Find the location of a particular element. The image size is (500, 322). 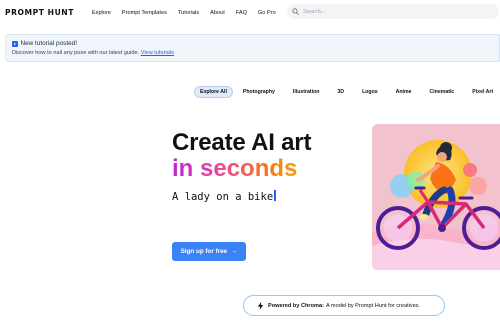

filter-photography: Photography is located at coordinates (259, 92).